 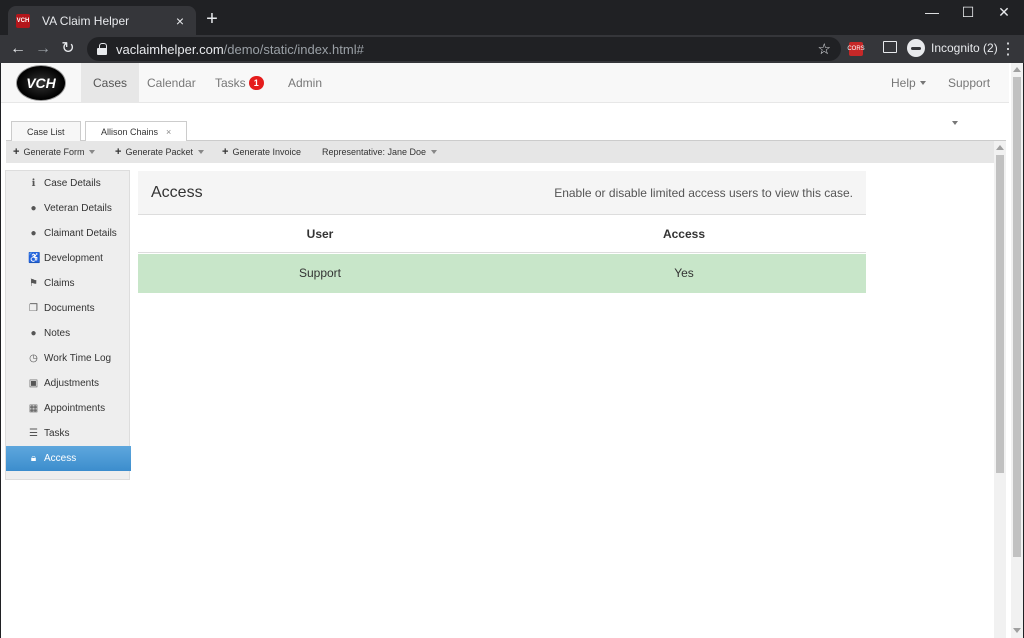 What do you see at coordinates (512, 17) in the screenshot?
I see `browser-titlebar: VCH VA Claim Helper × + — ☐ ✕` at bounding box center [512, 17].